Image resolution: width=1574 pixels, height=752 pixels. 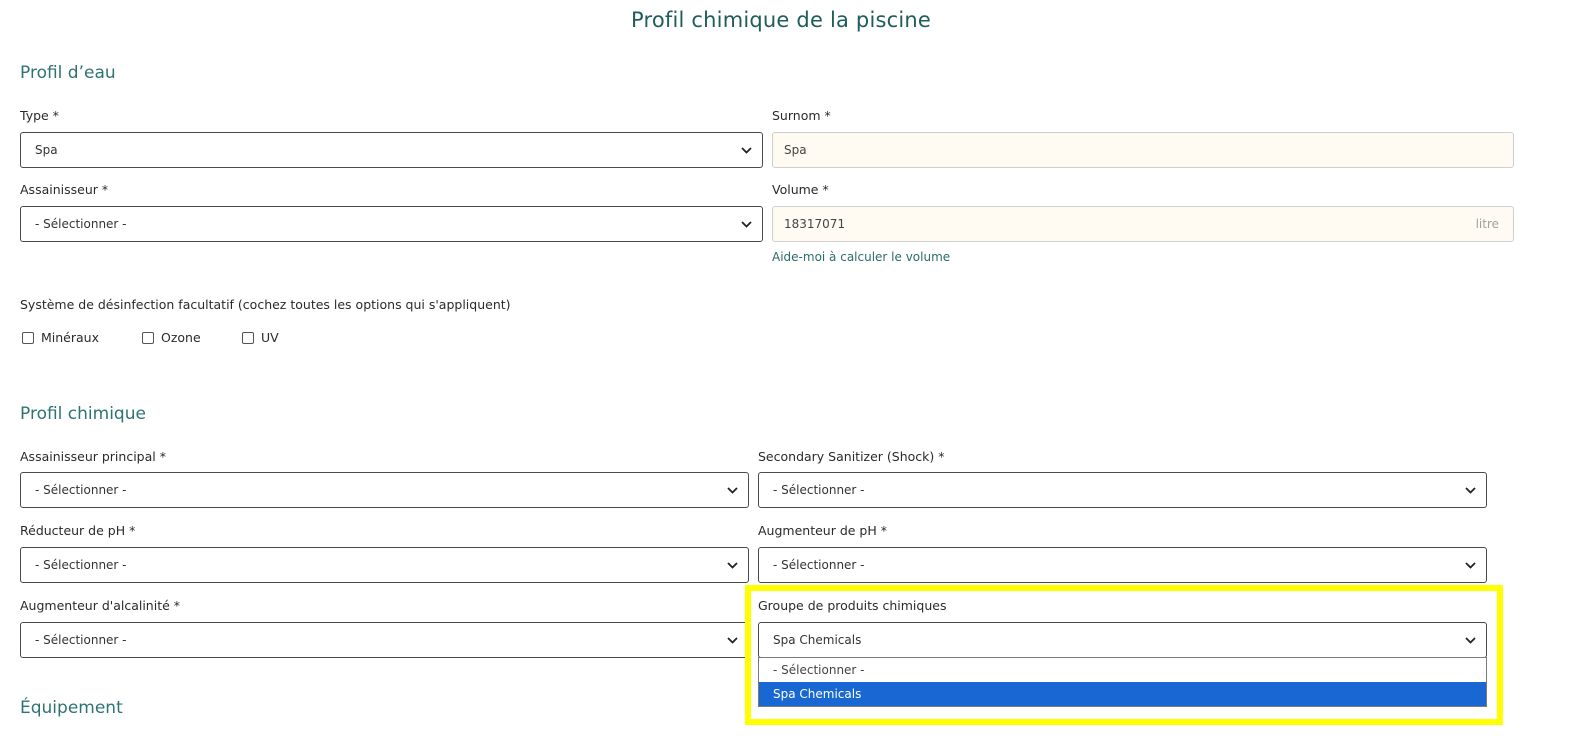 I want to click on ph-reducer-select: - Sélectionner -, so click(x=384, y=565).